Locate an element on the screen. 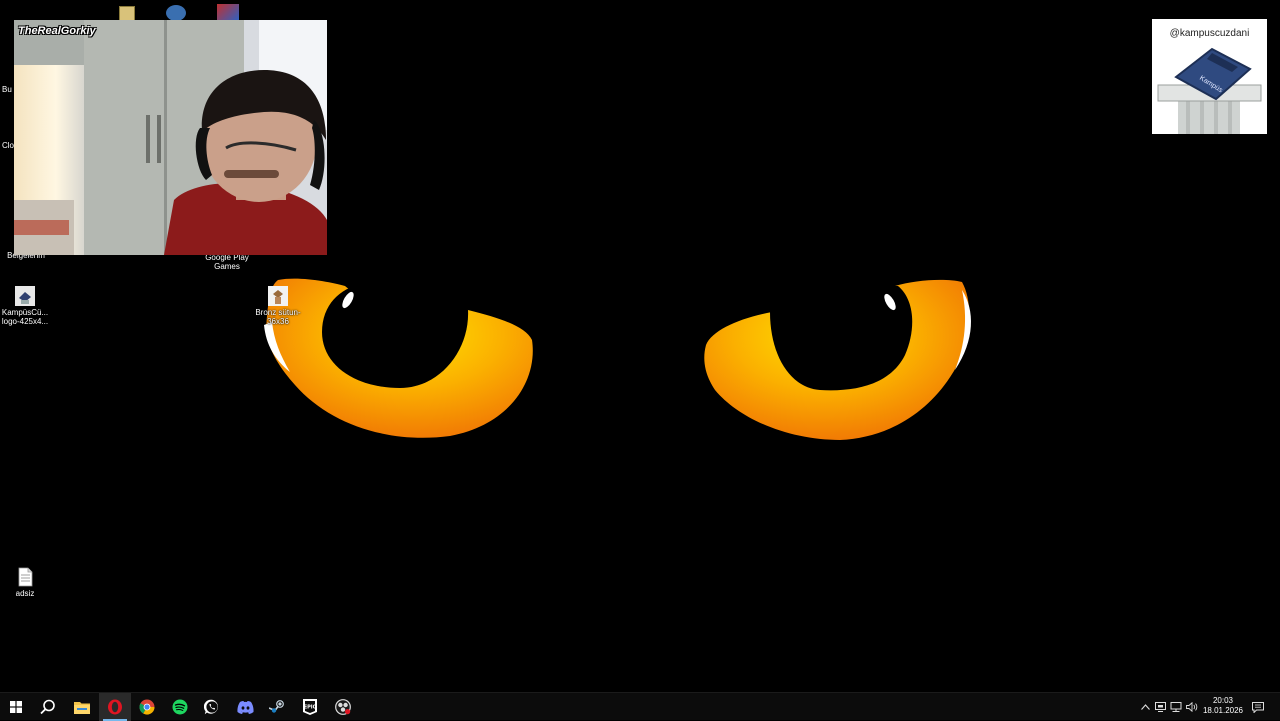  display-icon is located at coordinates (1160, 707).